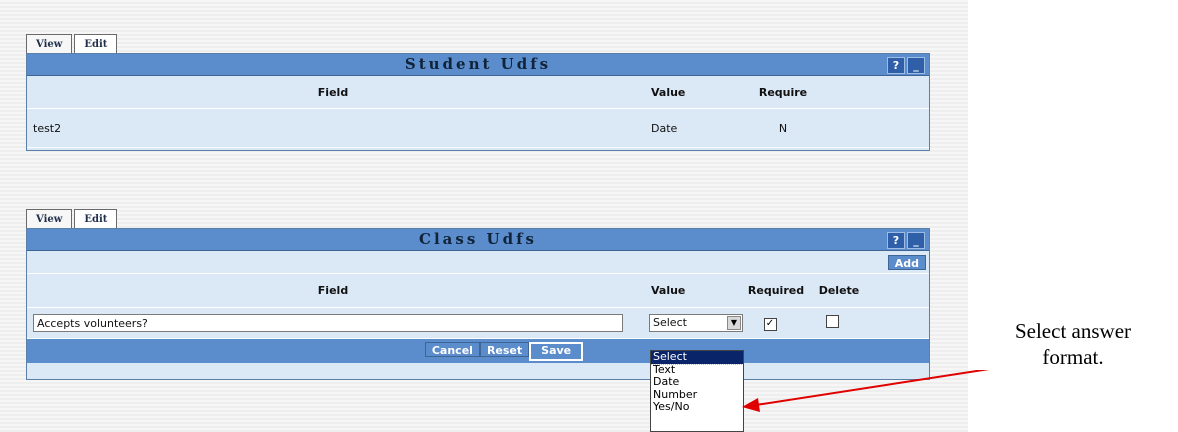 This screenshot has height=432, width=1178. Describe the element at coordinates (751, 405) in the screenshot. I see `arrow-head` at that location.